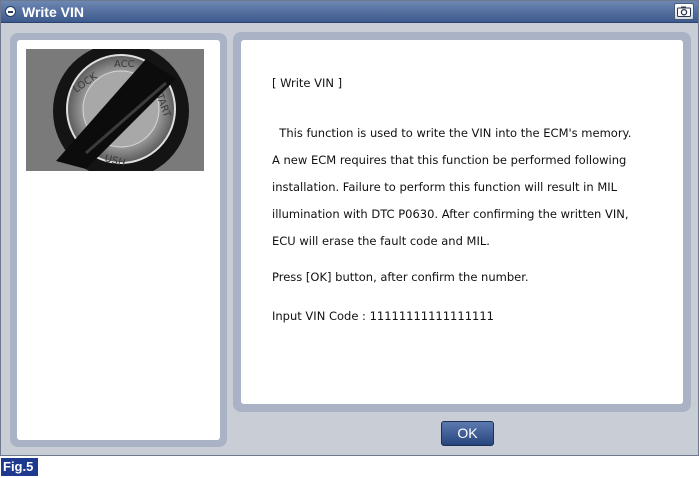  I want to click on vin-code-field: Input VIN Code : 11111111111111111, so click(383, 316).